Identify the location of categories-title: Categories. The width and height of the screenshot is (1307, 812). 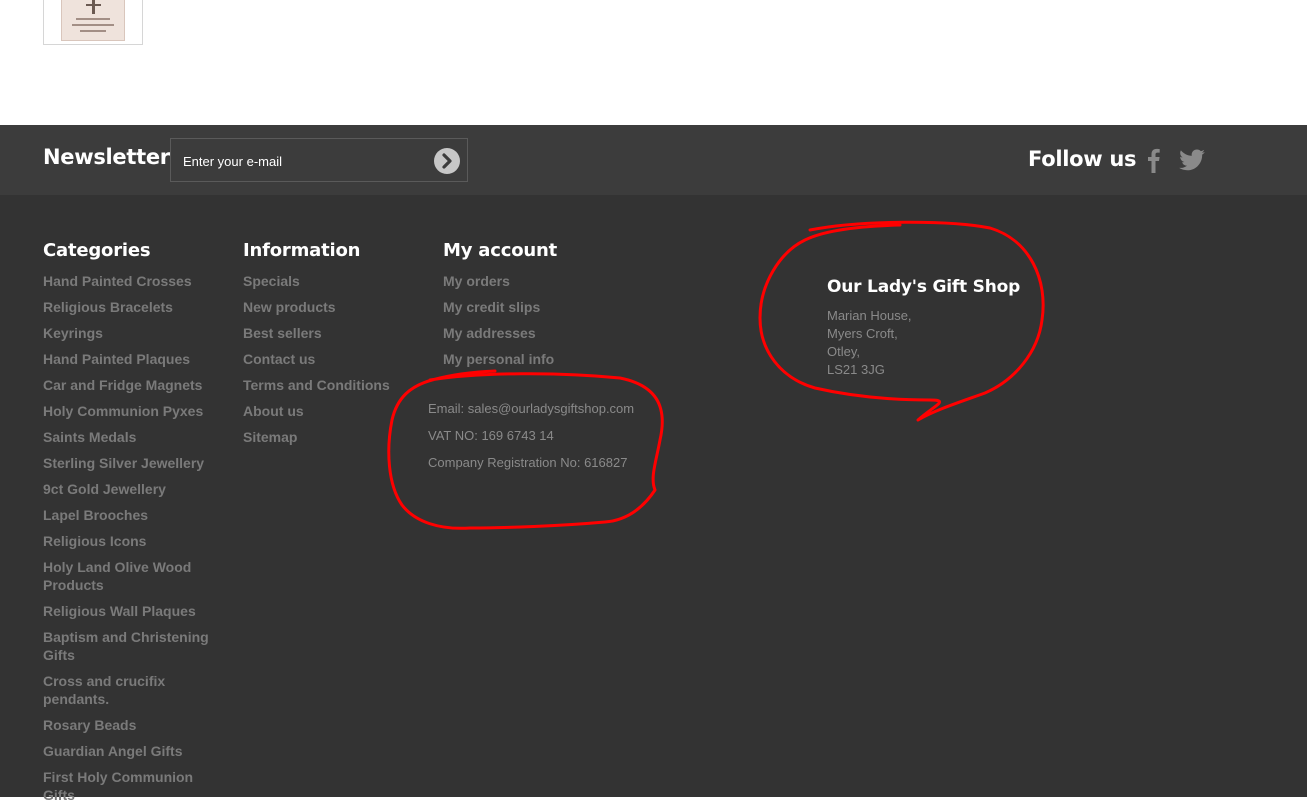
(97, 250).